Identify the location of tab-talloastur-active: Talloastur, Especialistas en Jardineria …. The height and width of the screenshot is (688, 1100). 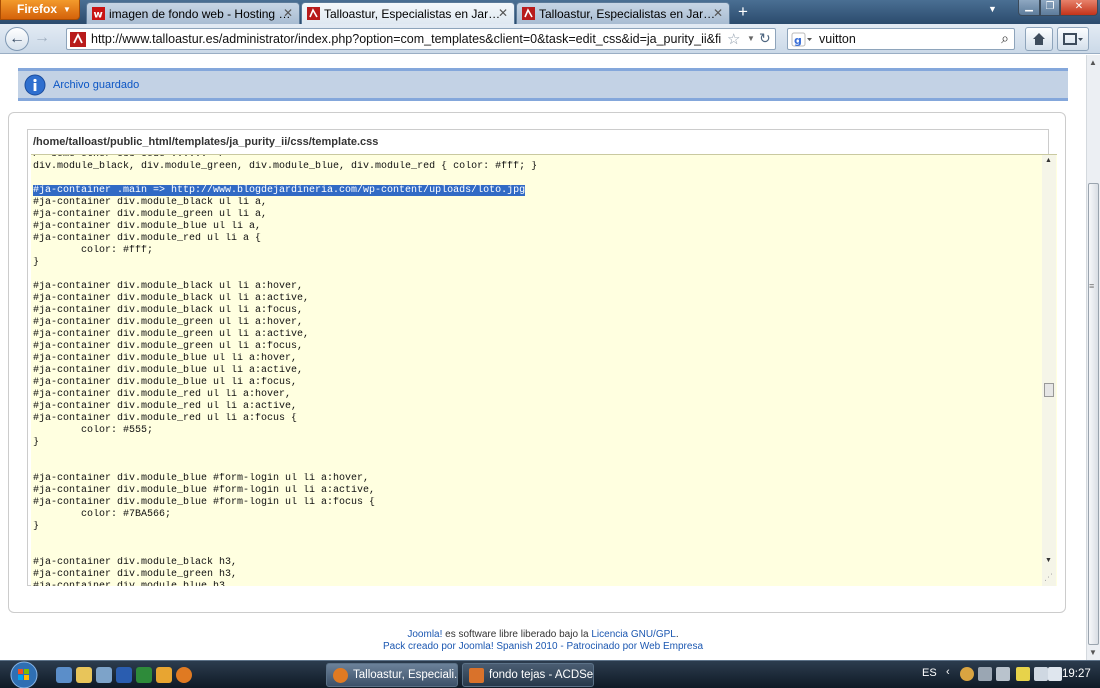
(408, 13).